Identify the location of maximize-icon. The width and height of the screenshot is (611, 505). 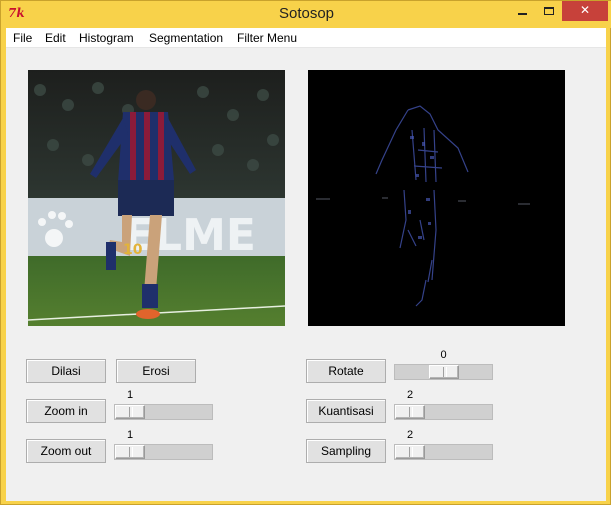
(549, 10).